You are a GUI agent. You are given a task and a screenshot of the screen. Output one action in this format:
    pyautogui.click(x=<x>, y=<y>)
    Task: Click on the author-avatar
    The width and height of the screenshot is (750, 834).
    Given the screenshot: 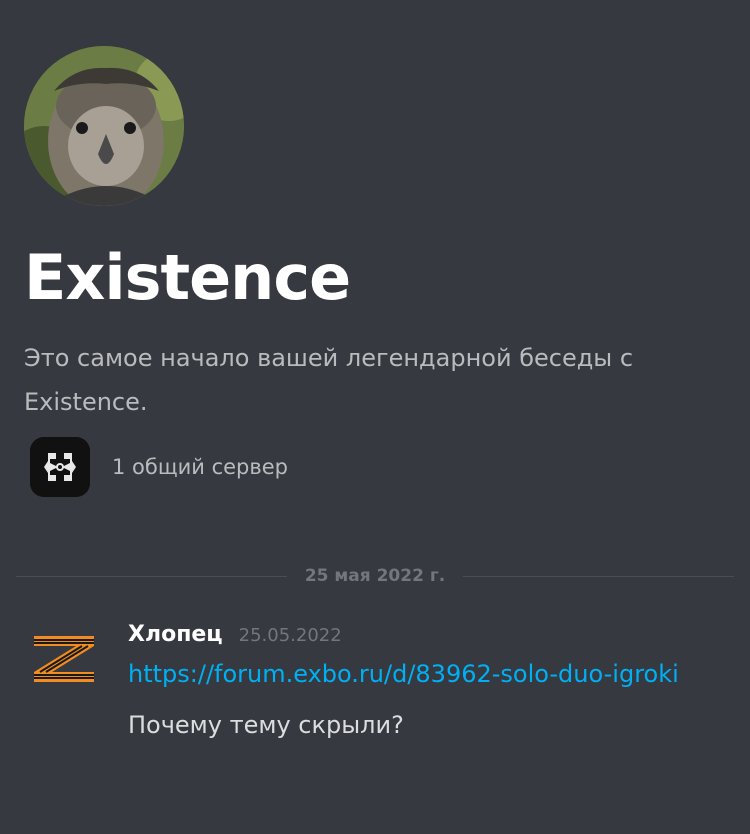 What is the action you would take?
    pyautogui.click(x=64, y=658)
    